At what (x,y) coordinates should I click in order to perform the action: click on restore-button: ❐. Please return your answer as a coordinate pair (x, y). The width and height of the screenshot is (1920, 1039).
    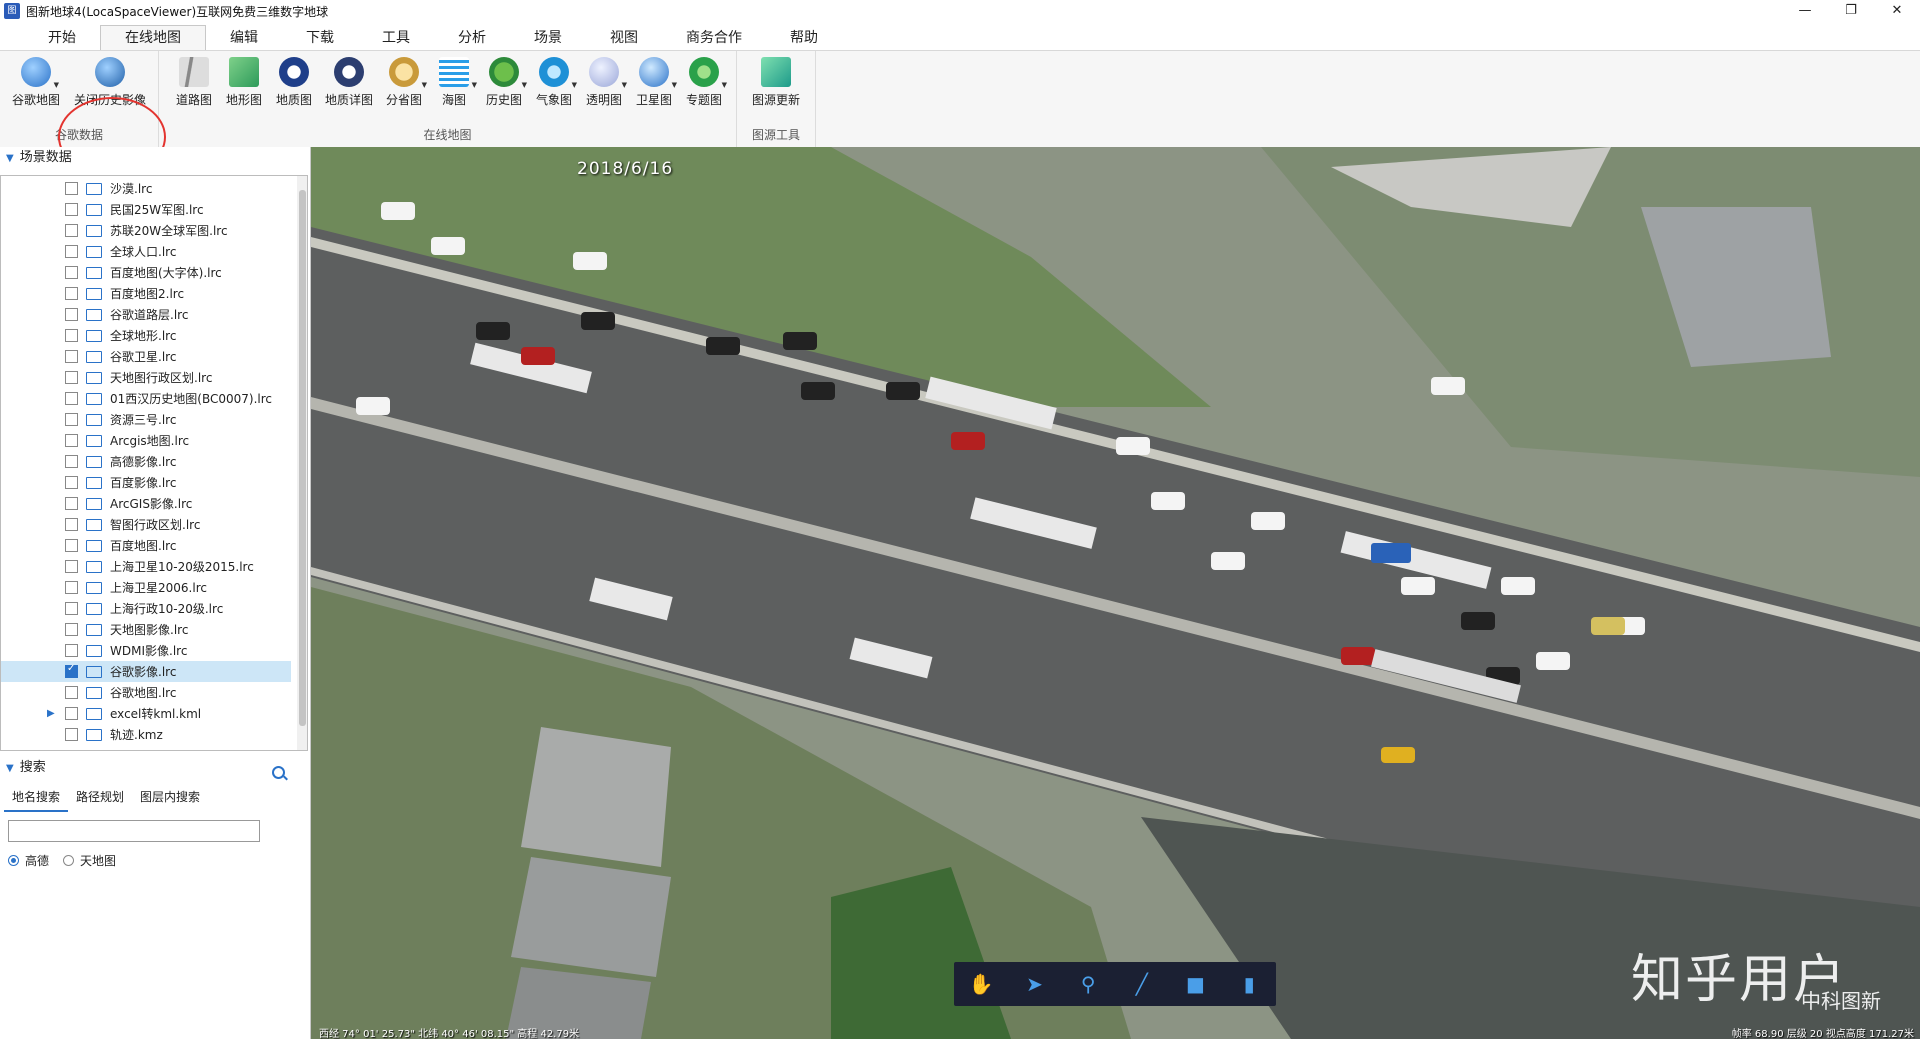
    Looking at the image, I should click on (1851, 11).